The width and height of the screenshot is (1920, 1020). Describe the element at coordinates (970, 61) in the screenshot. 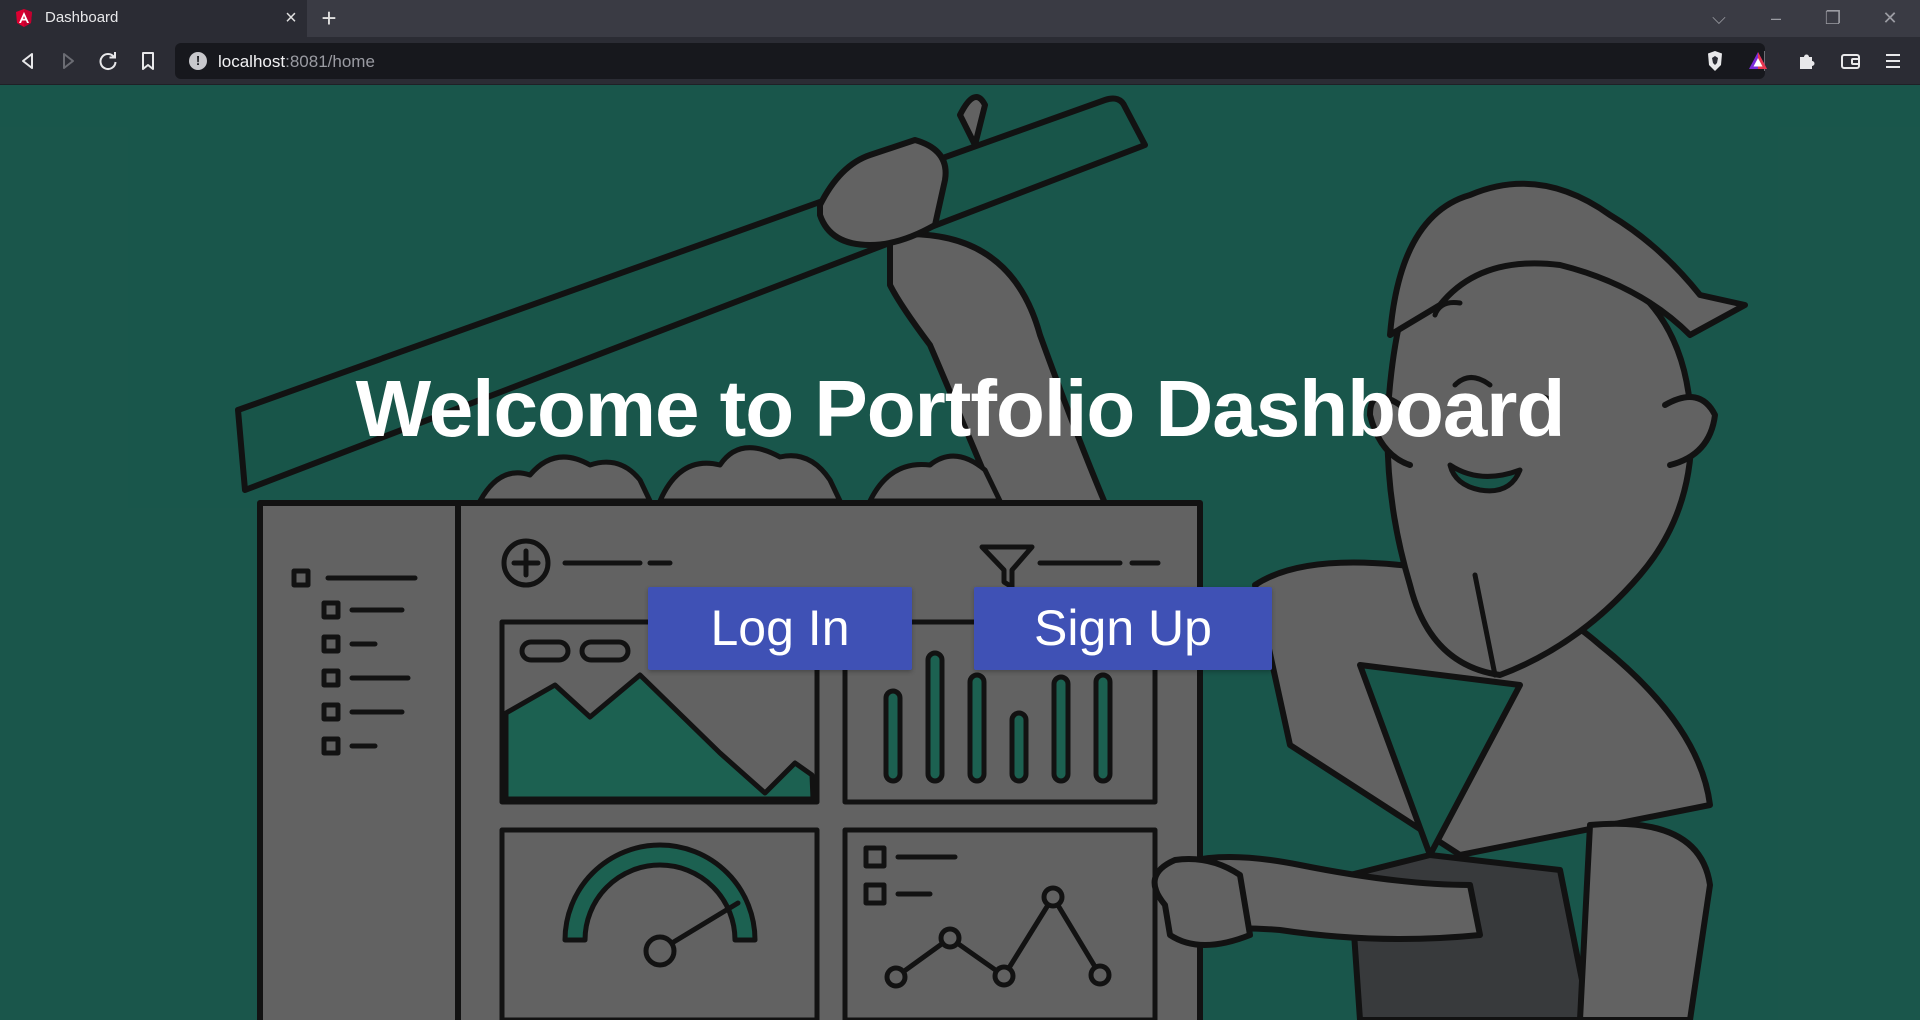

I see `address-bar: ! localhost:8081/home` at that location.